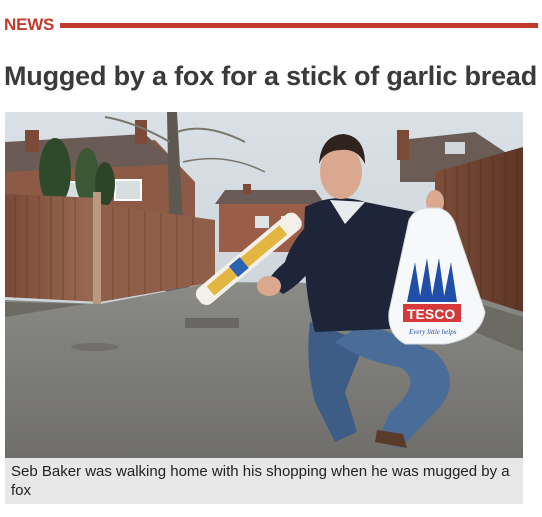  I want to click on bag-brand-text: TESCO, so click(431, 314).